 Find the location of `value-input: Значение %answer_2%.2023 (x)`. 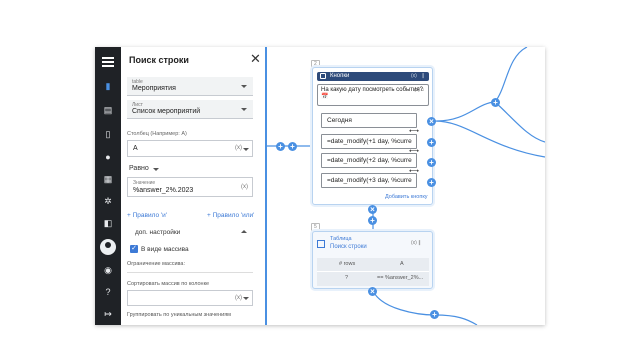

value-input: Значение %answer_2%.2023 (x) is located at coordinates (190, 187).